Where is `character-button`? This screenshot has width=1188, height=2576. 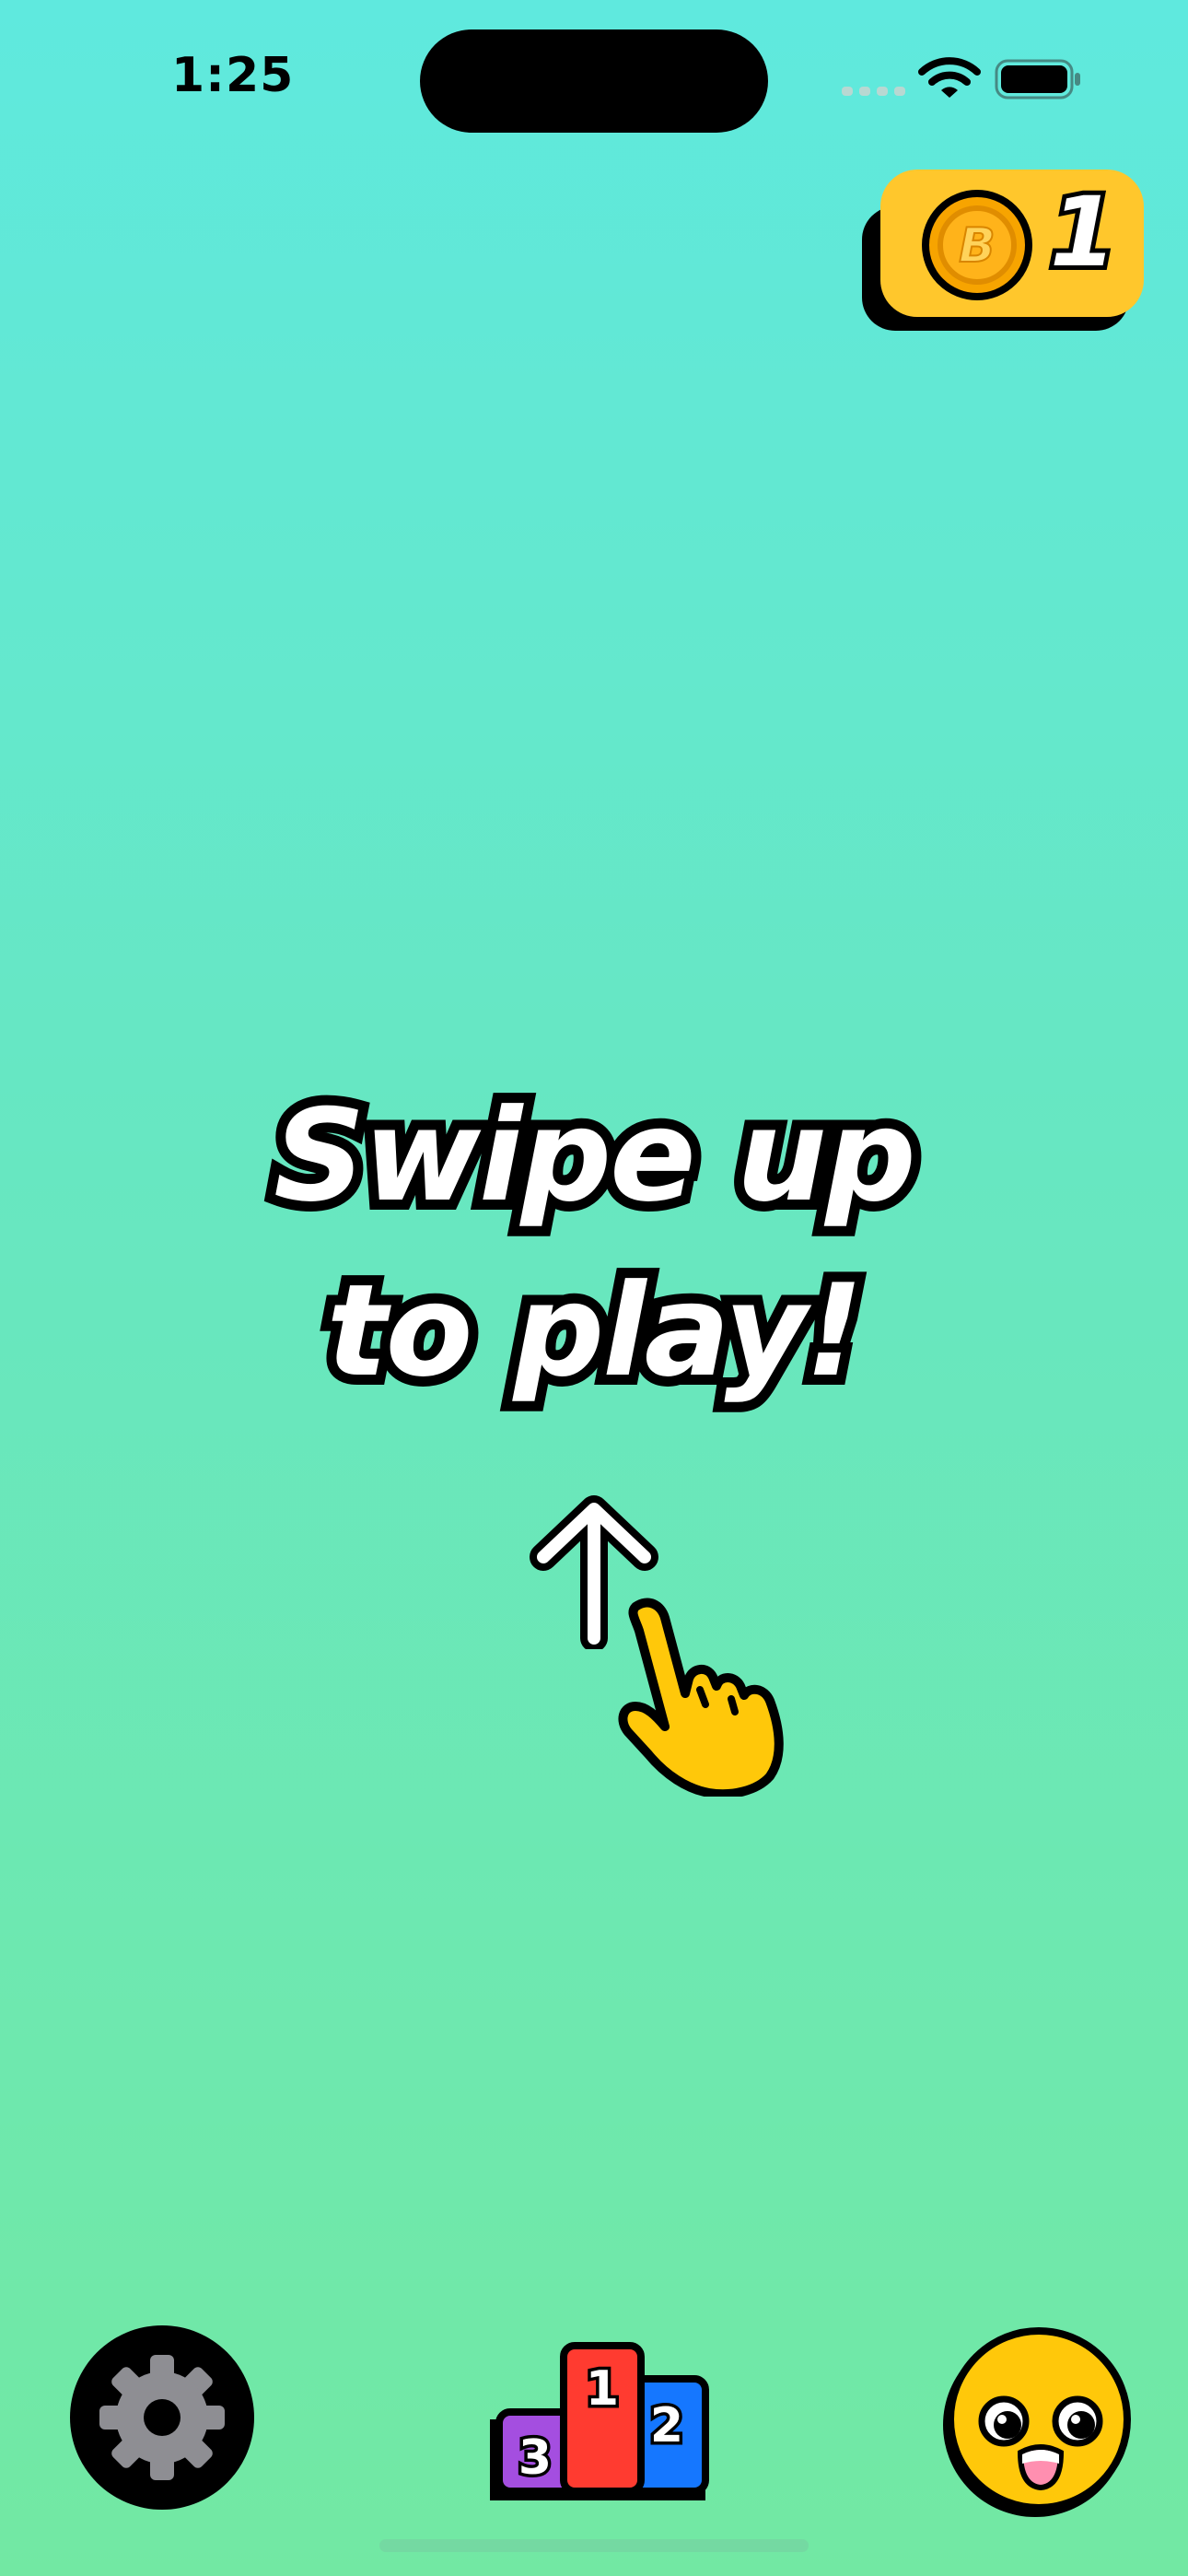
character-button is located at coordinates (1037, 2422).